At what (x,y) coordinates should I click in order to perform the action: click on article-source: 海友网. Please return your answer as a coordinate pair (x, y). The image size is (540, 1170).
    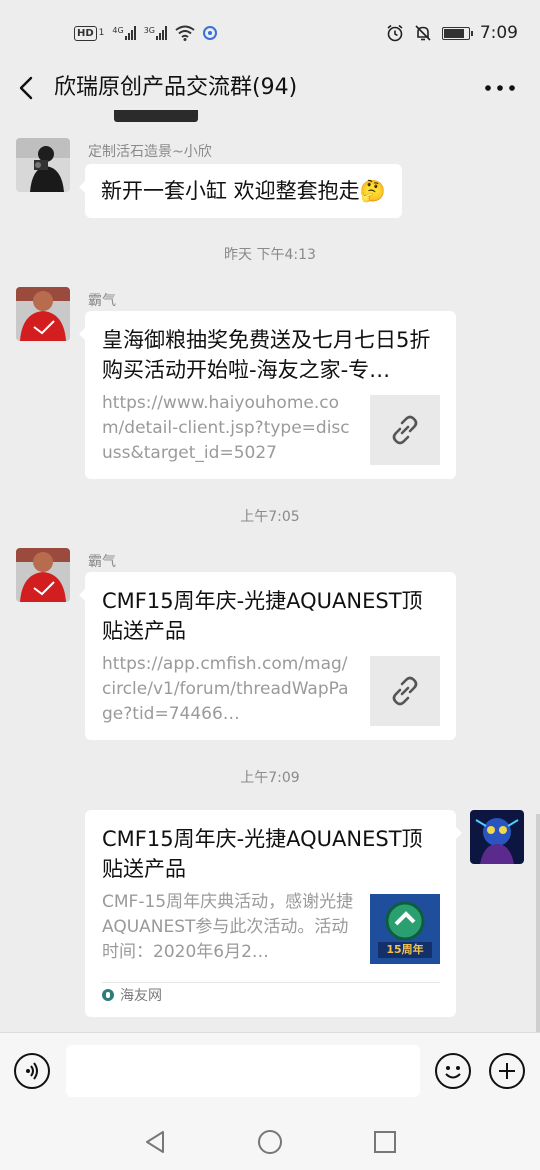
    Looking at the image, I should click on (132, 995).